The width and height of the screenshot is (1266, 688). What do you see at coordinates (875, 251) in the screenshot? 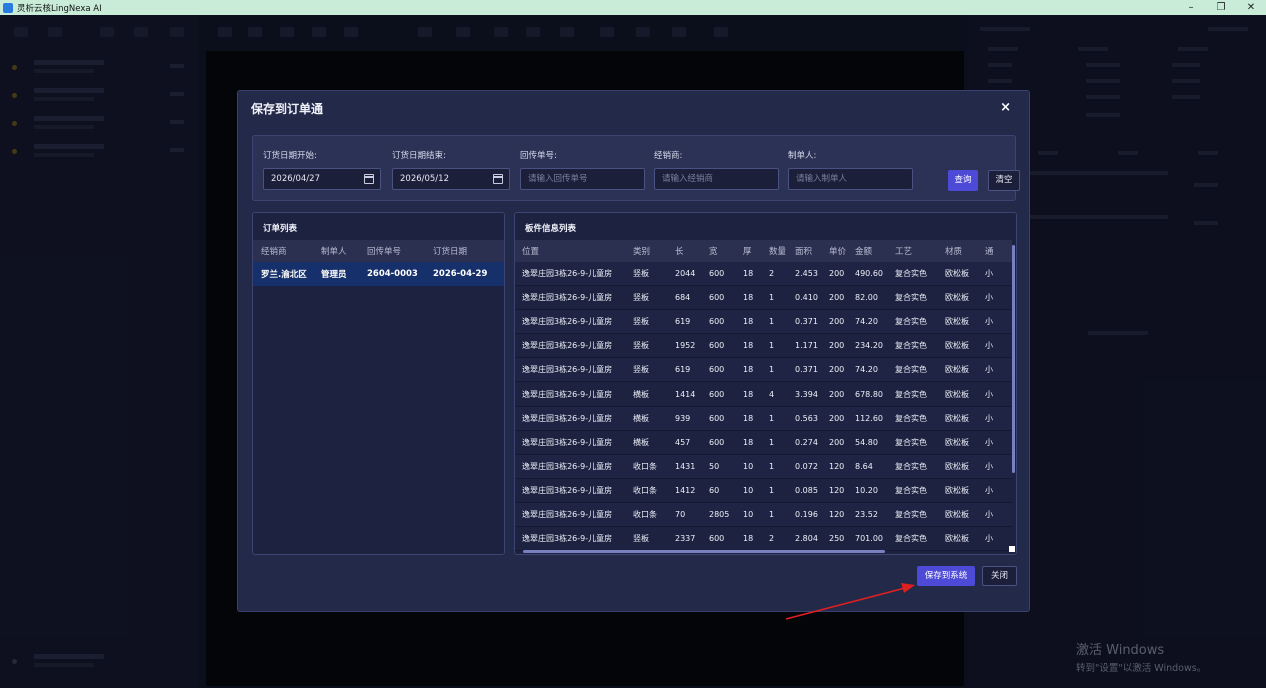
I see `panel-col-header: 金额` at bounding box center [875, 251].